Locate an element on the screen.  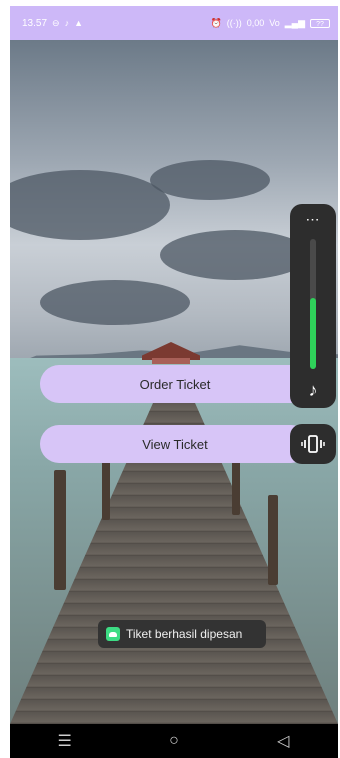
status-right: ⏰ ((·)) 0,00 Vo ▂▄▆ ?? is located at coordinates (270, 23).